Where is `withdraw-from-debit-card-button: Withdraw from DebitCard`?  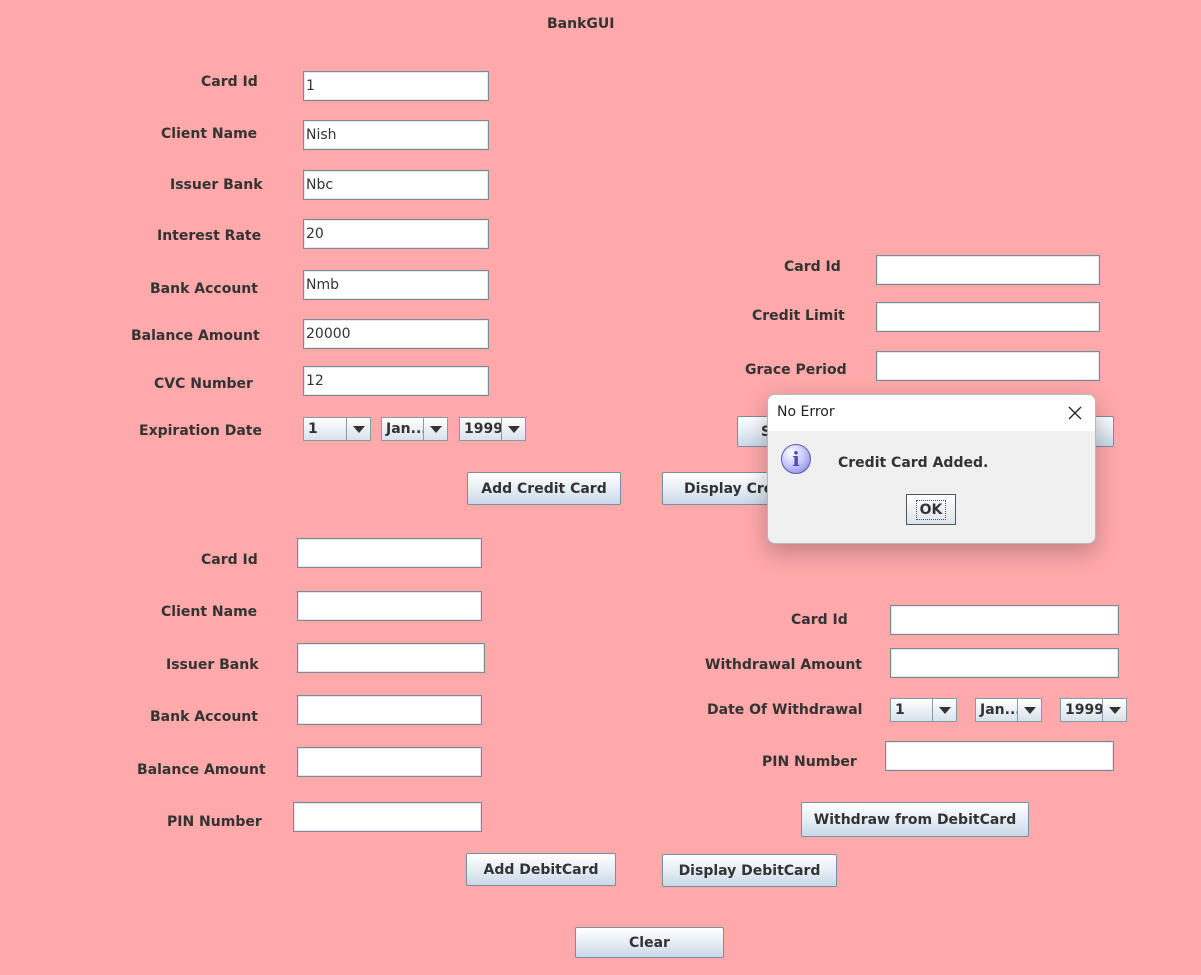 withdraw-from-debit-card-button: Withdraw from DebitCard is located at coordinates (915, 819).